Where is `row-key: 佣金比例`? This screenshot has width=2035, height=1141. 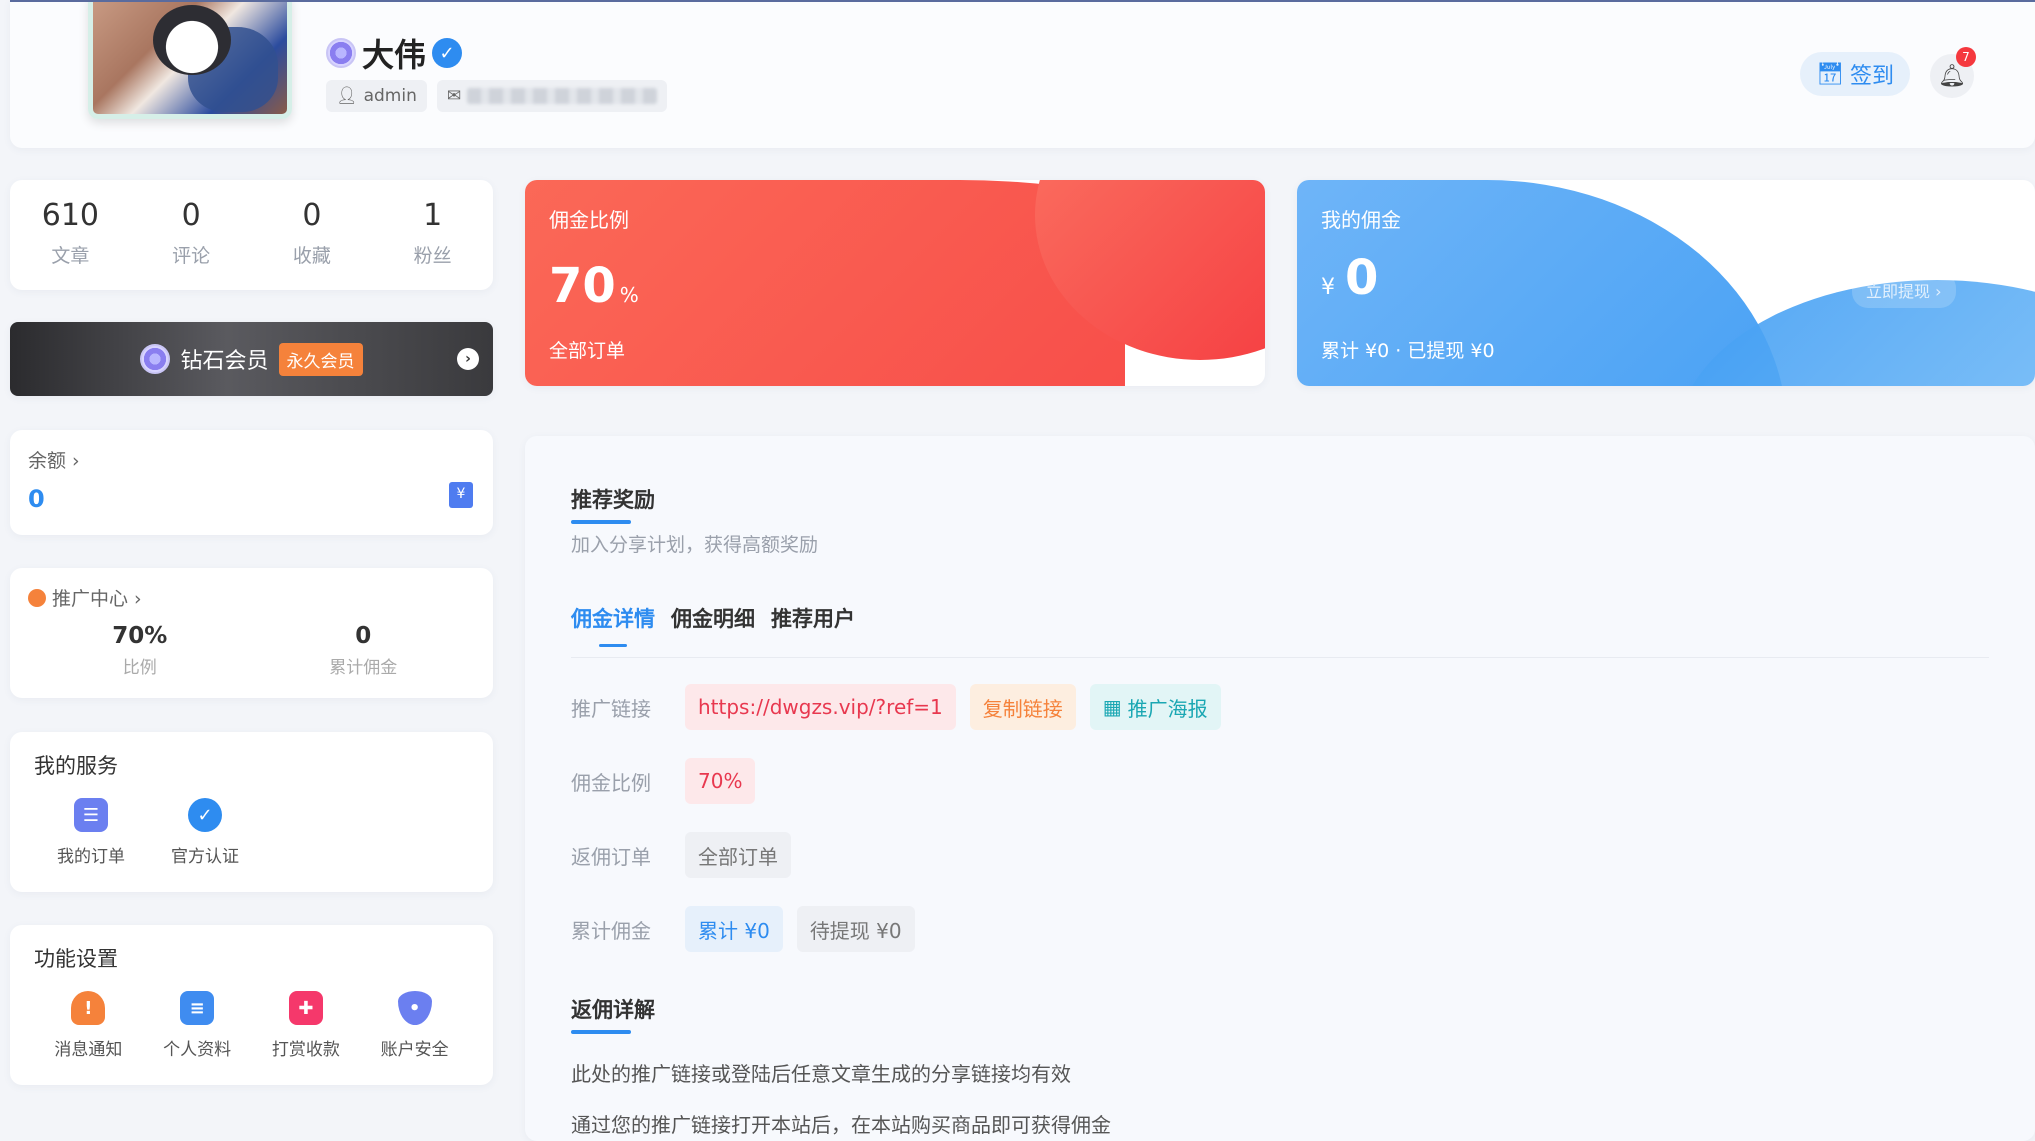
row-key: 佣金比例 is located at coordinates (611, 782).